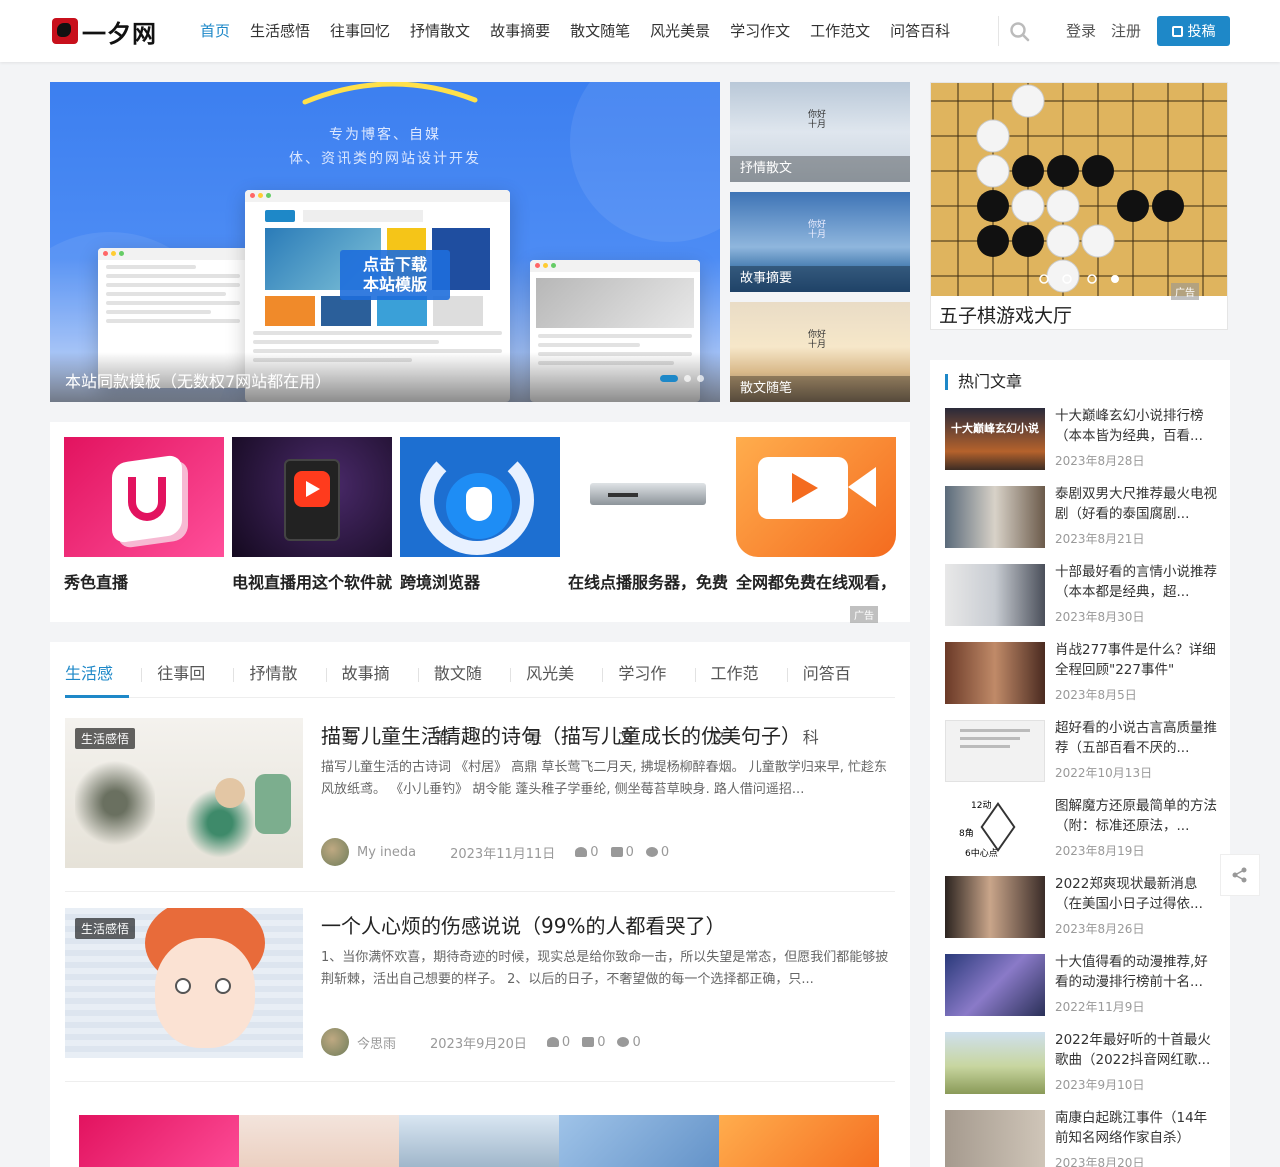 The height and width of the screenshot is (1167, 1280). What do you see at coordinates (841, 694) in the screenshot?
I see `tab-qa: 问答百科` at bounding box center [841, 694].